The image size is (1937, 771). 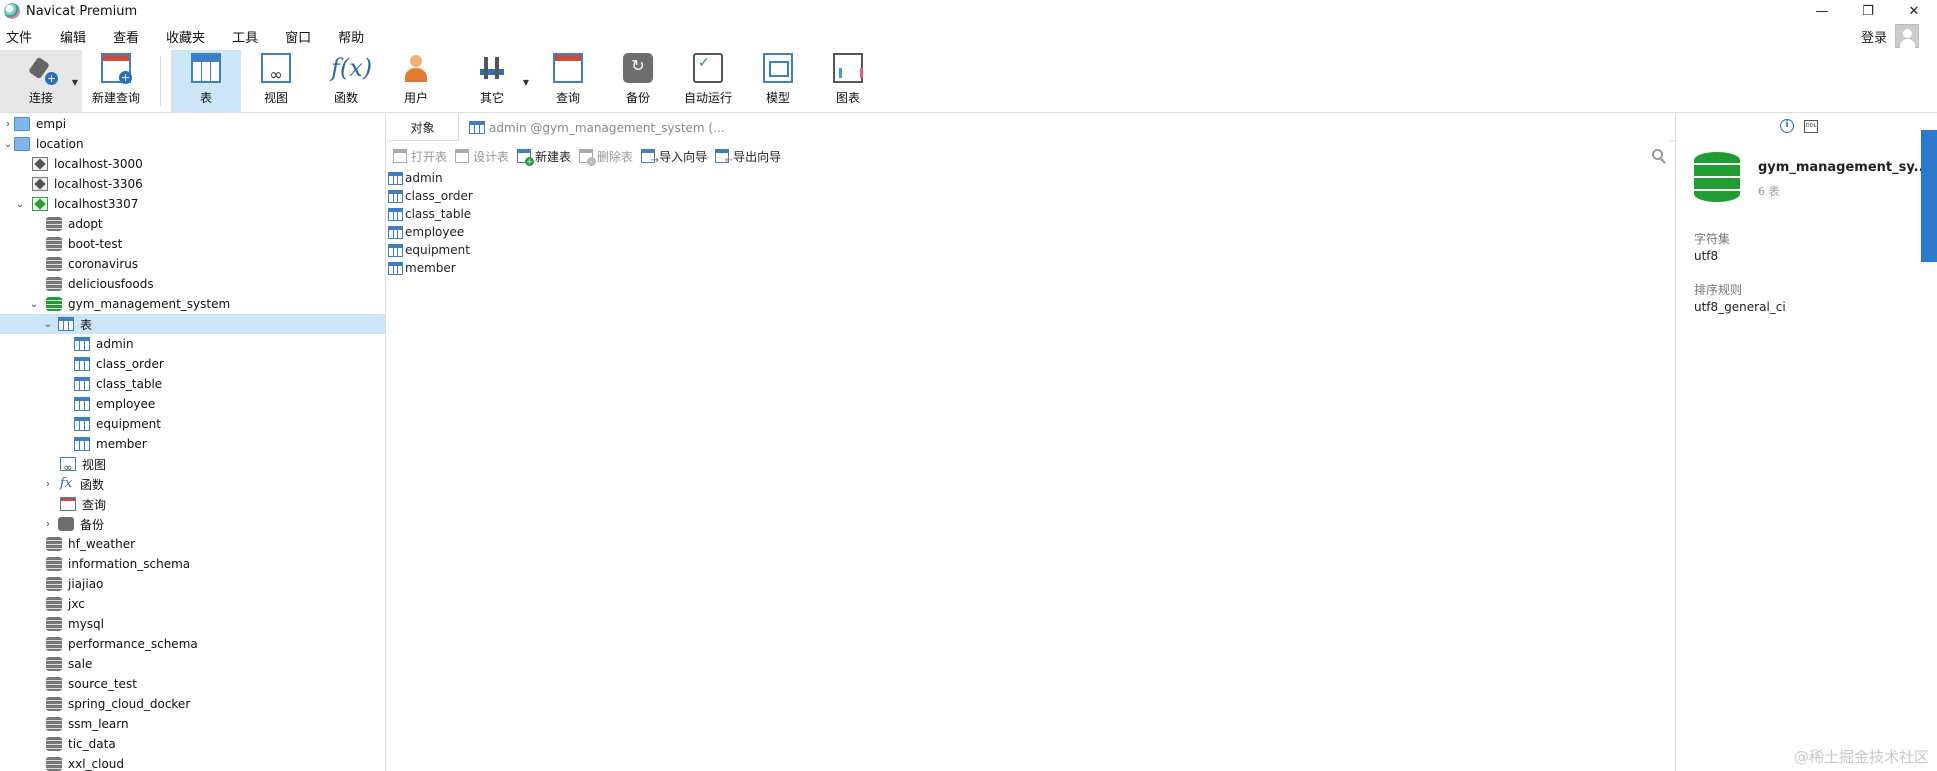 I want to click on tree-item-functions: › fx 函数, so click(x=192, y=484).